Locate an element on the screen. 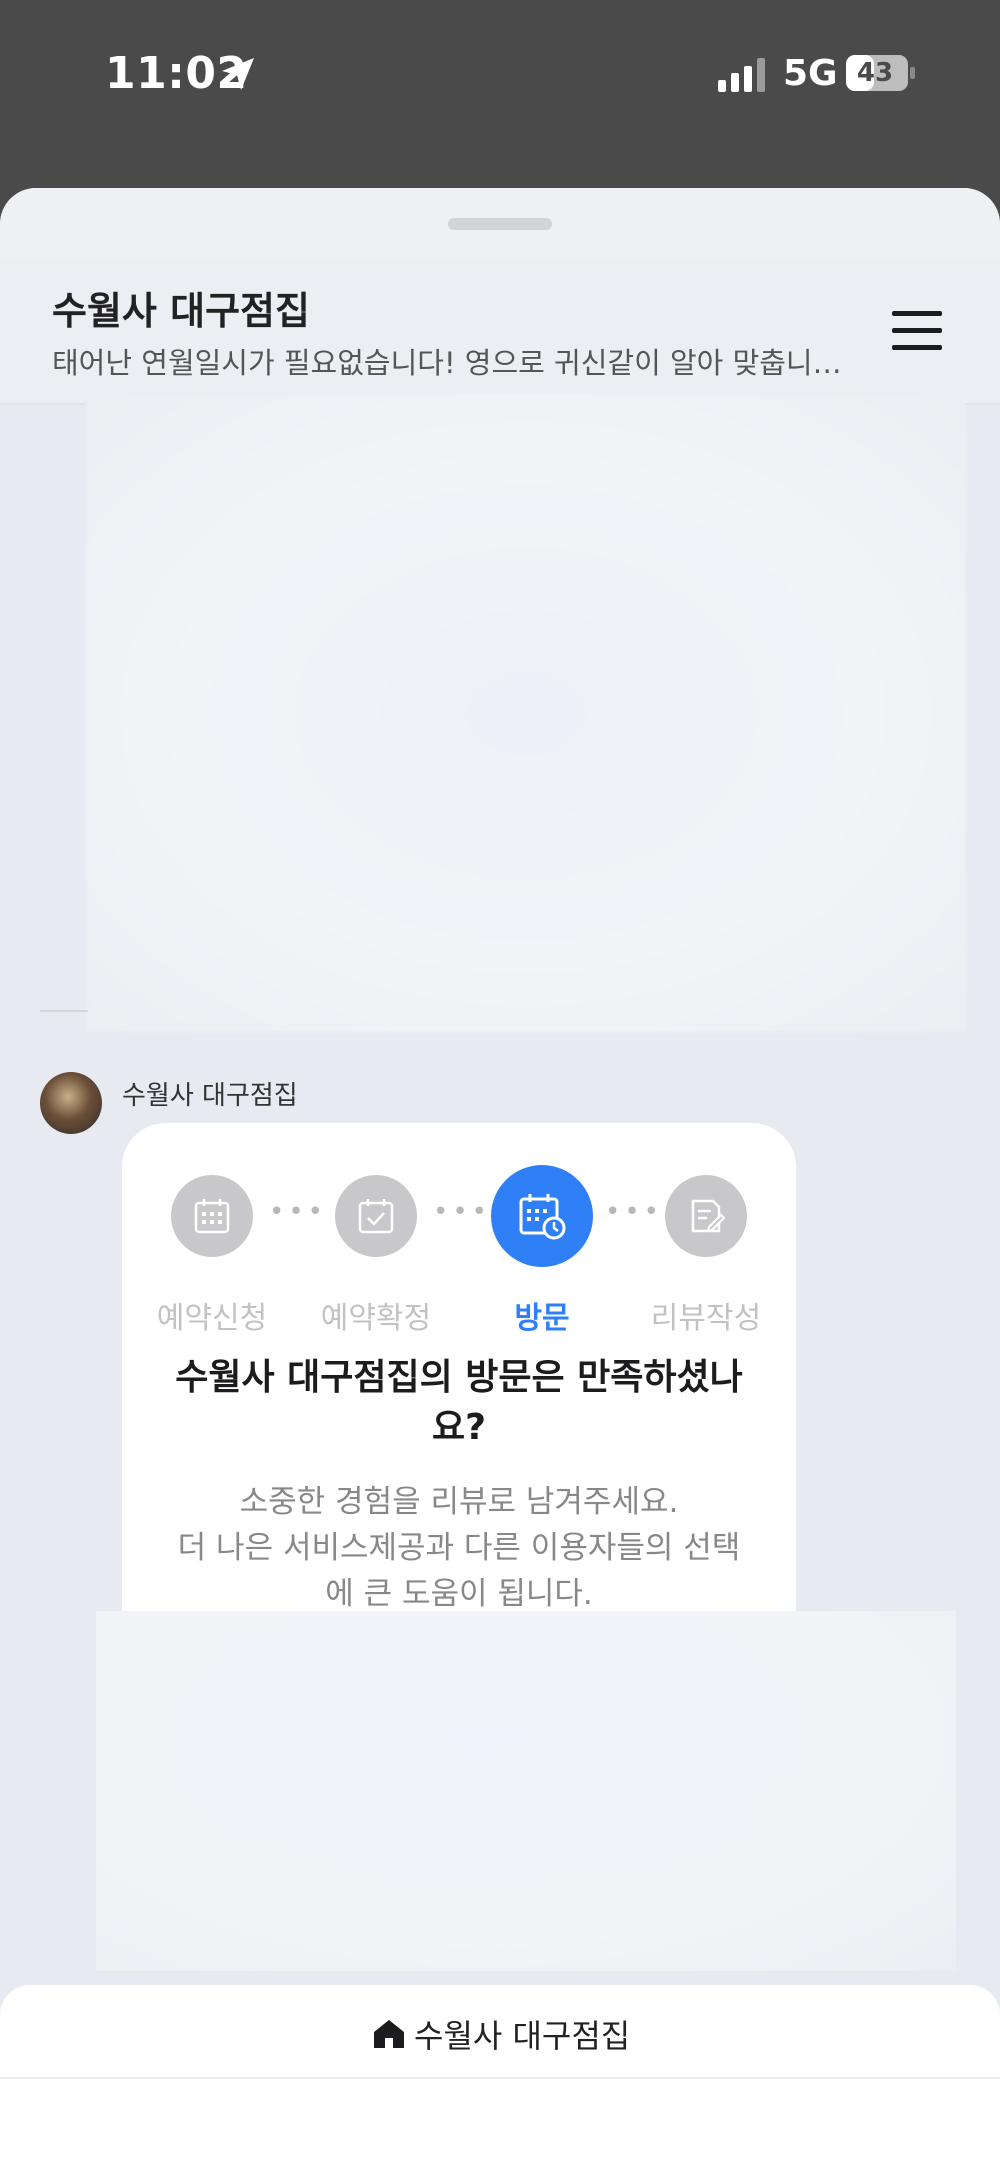 The width and height of the screenshot is (1000, 2168). step-label: 리뷰작성 is located at coordinates (706, 1318).